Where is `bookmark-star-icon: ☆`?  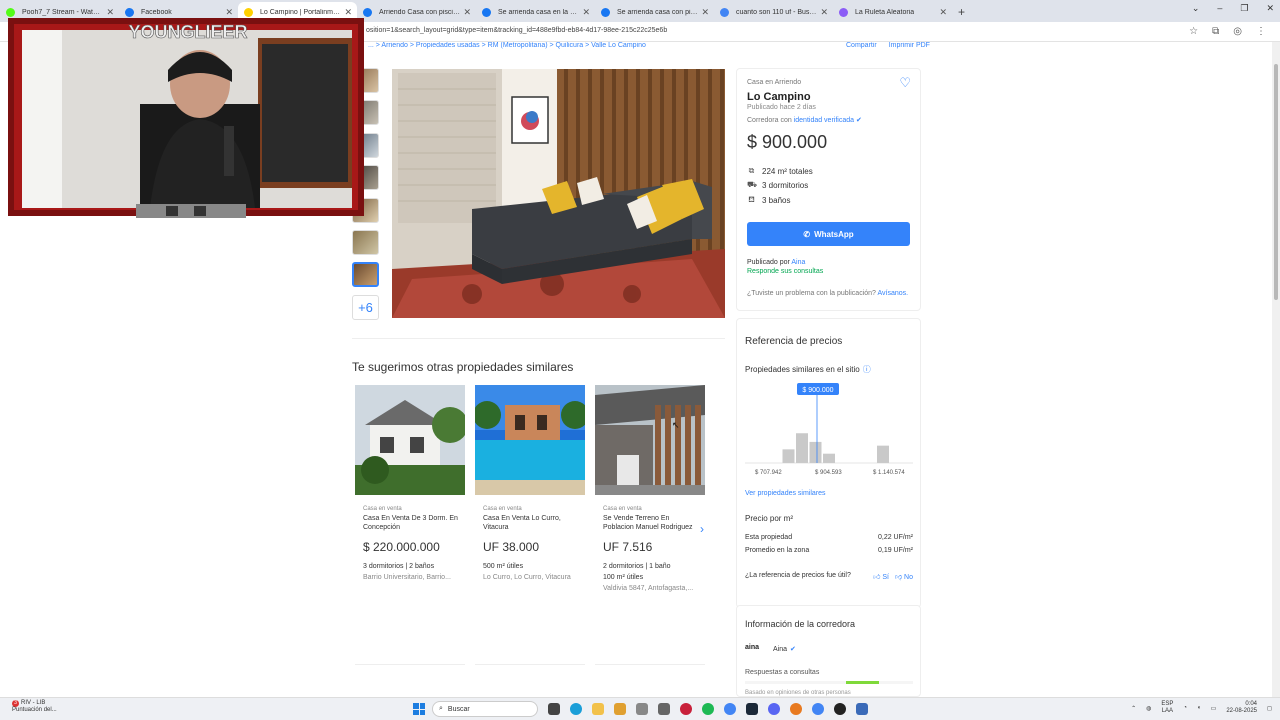
bookmark-star-icon: ☆ is located at coordinates (1193, 31).